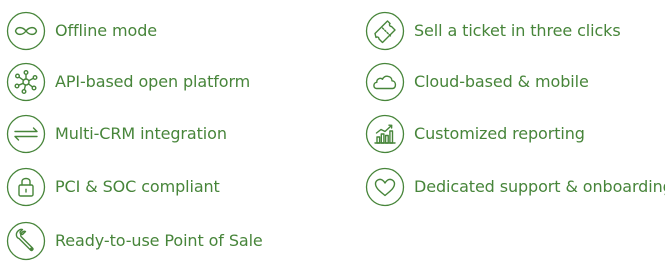 The width and height of the screenshot is (665, 263). I want to click on heart-icon, so click(385, 187).